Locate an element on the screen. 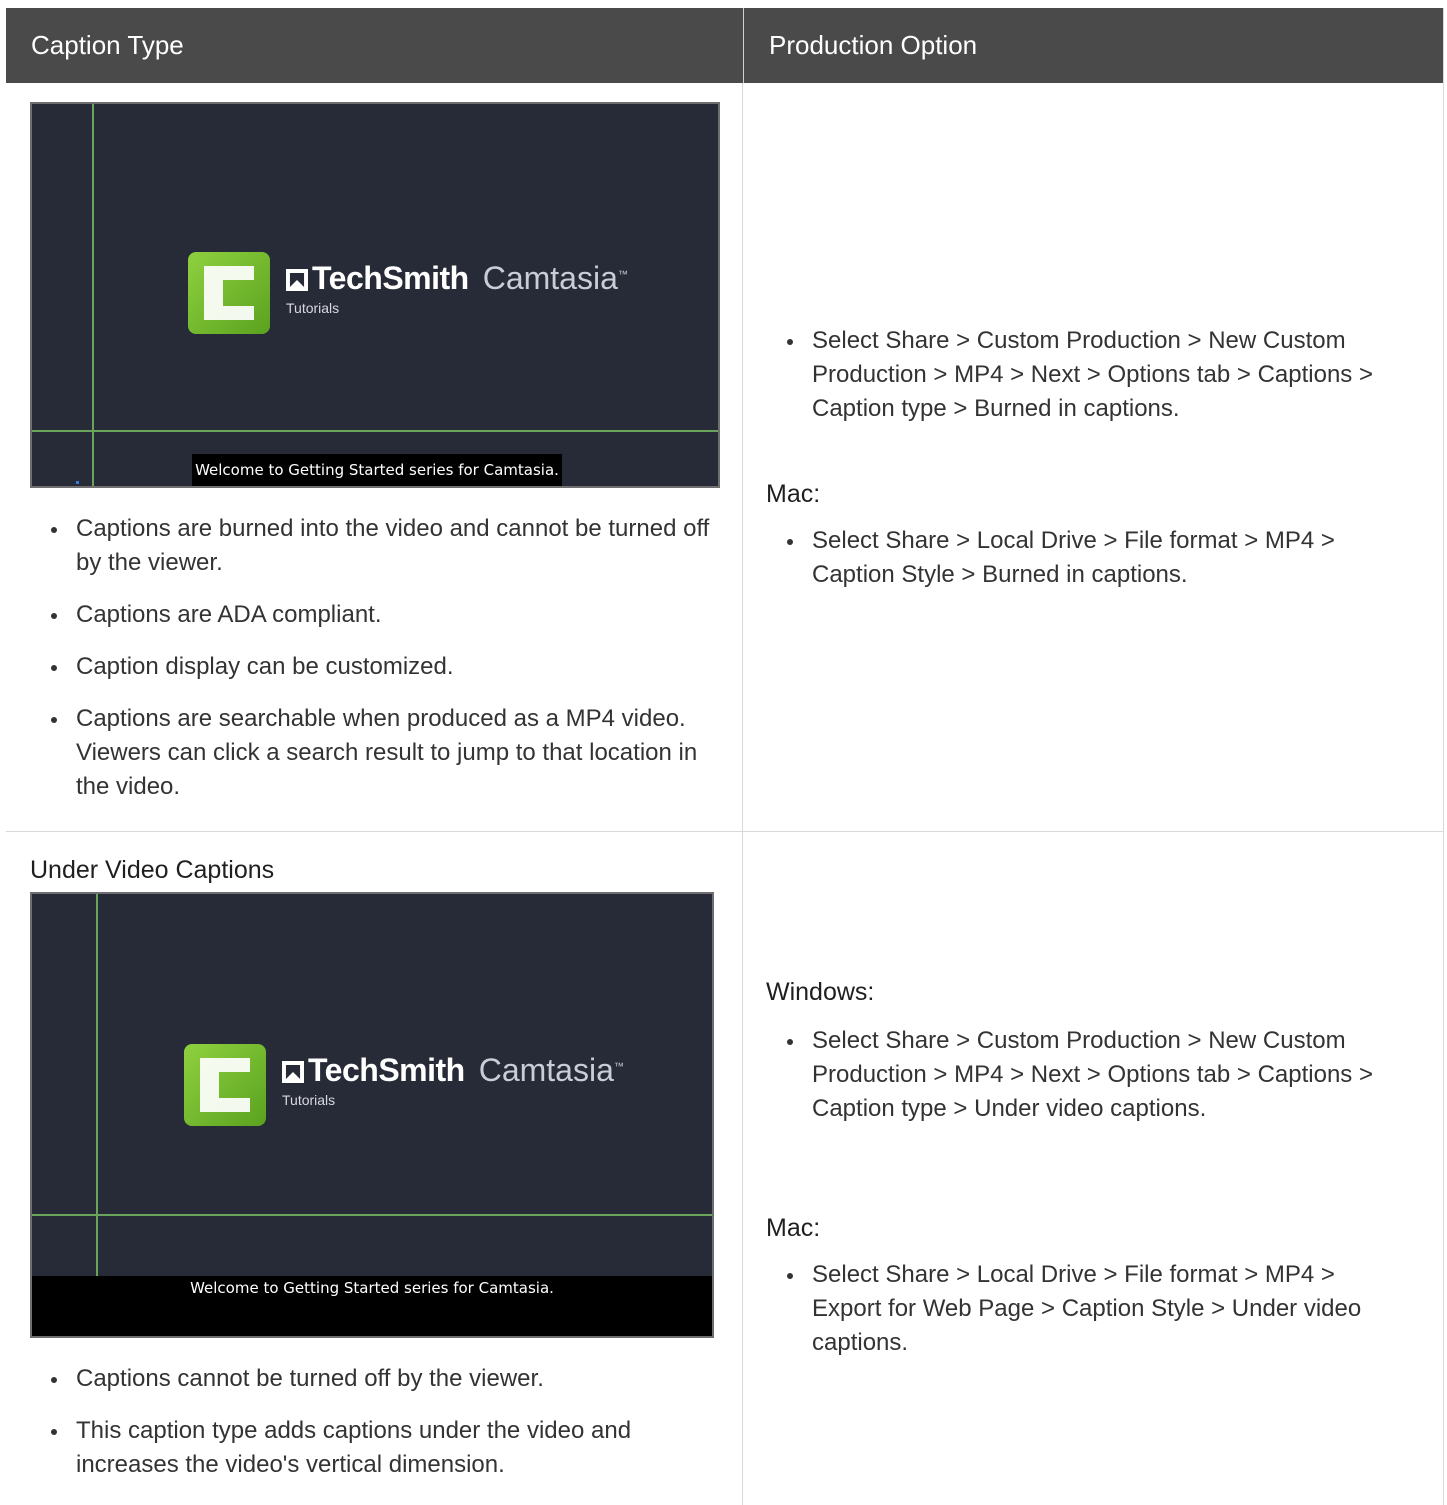 The image size is (1447, 1505). windows-label: Windows: is located at coordinates (820, 992).